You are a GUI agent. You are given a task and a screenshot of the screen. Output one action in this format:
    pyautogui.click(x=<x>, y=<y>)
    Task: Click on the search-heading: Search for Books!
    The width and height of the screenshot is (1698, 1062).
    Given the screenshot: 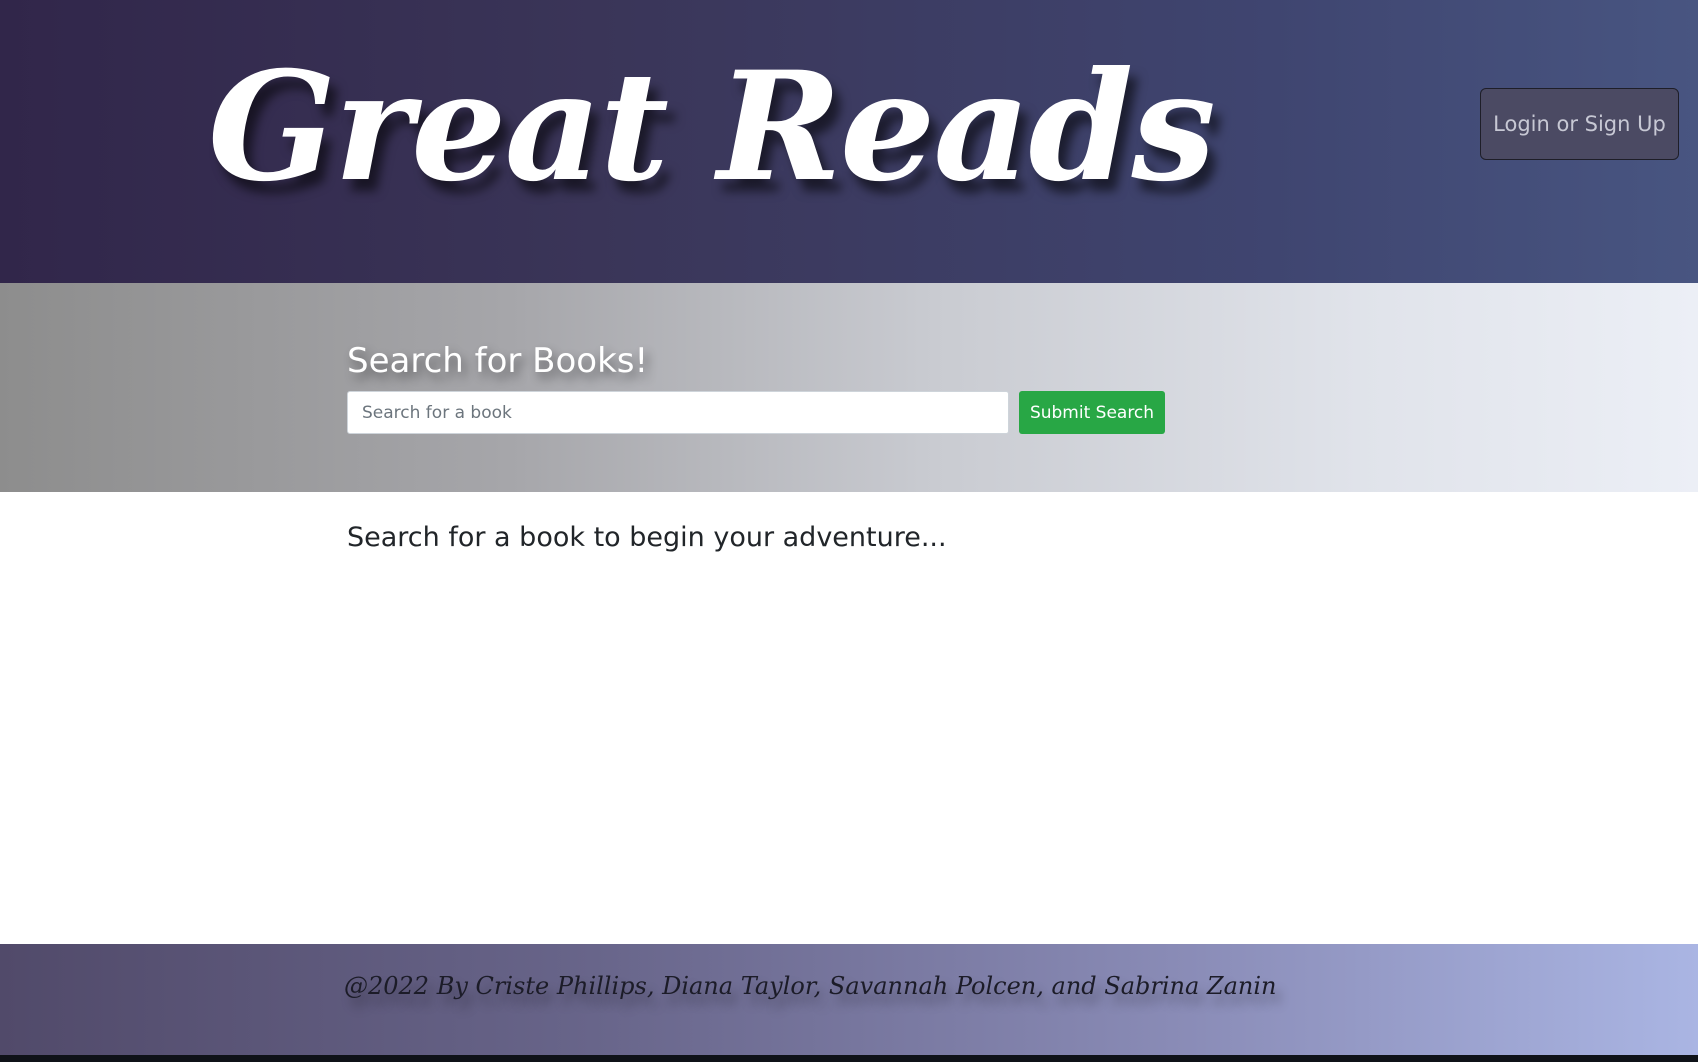 What is the action you would take?
    pyautogui.click(x=498, y=361)
    